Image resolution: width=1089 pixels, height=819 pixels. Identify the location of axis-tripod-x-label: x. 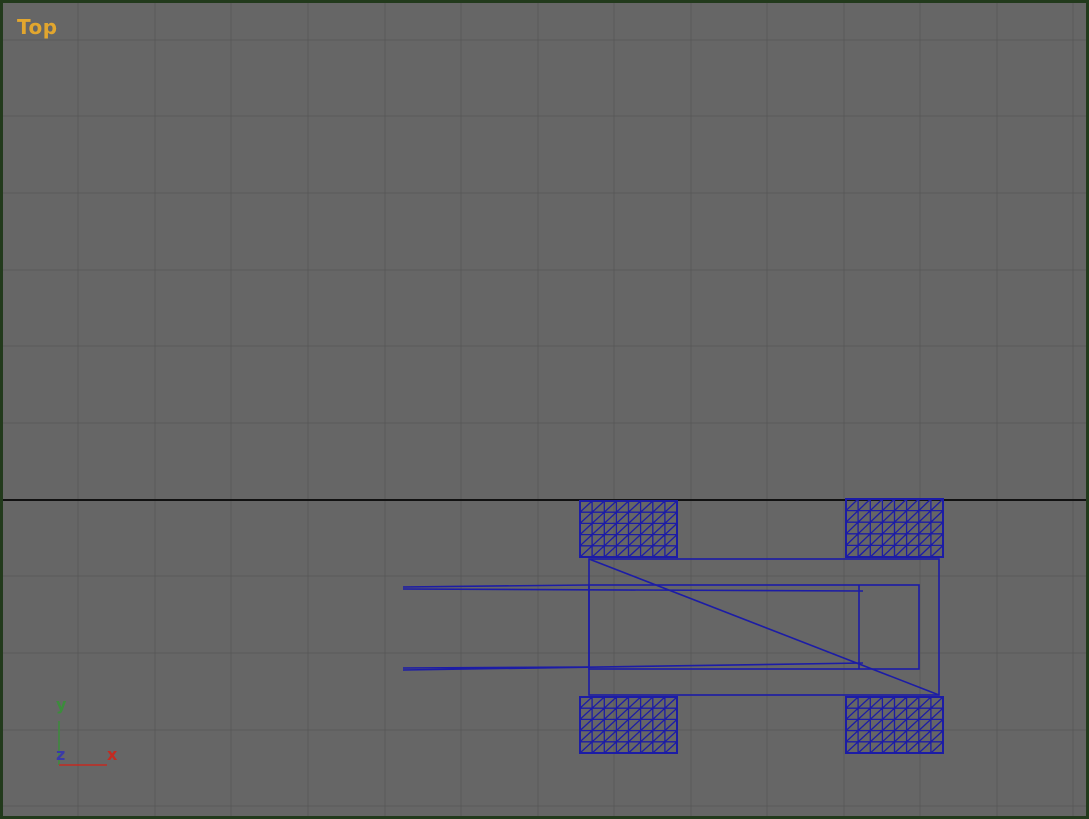
(112, 754).